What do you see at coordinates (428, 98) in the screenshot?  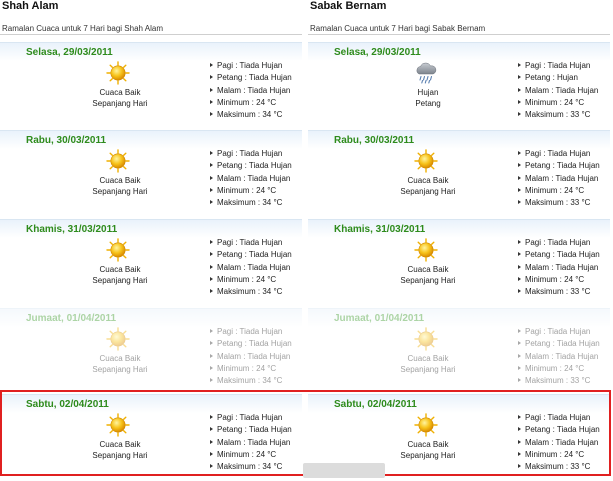 I see `weather-description: Hujan Petang` at bounding box center [428, 98].